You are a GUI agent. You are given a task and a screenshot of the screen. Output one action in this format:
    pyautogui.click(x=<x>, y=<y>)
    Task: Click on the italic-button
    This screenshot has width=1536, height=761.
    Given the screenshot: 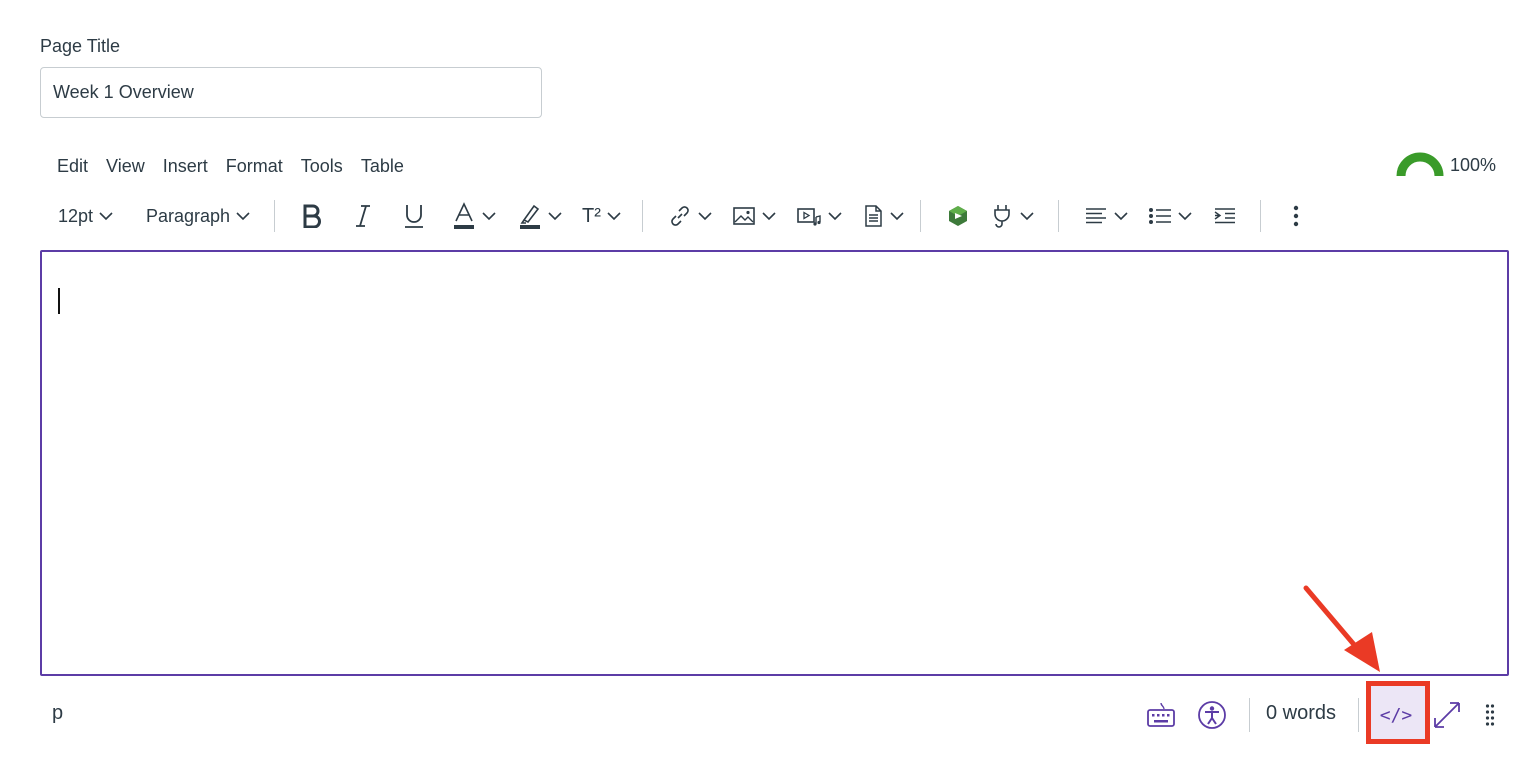 What is the action you would take?
    pyautogui.click(x=363, y=216)
    